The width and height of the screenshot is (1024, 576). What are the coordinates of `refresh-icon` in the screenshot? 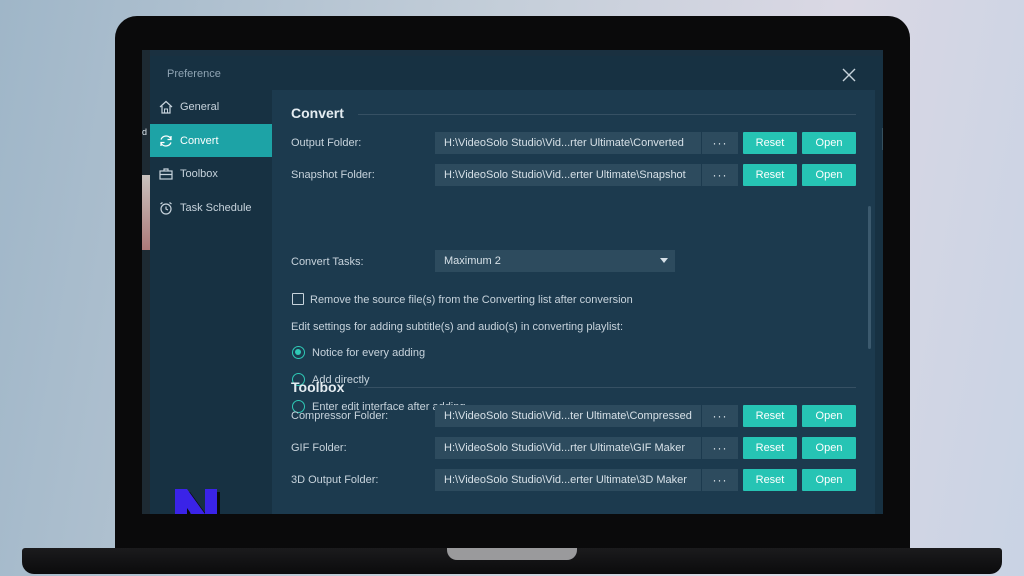 It's located at (166, 140).